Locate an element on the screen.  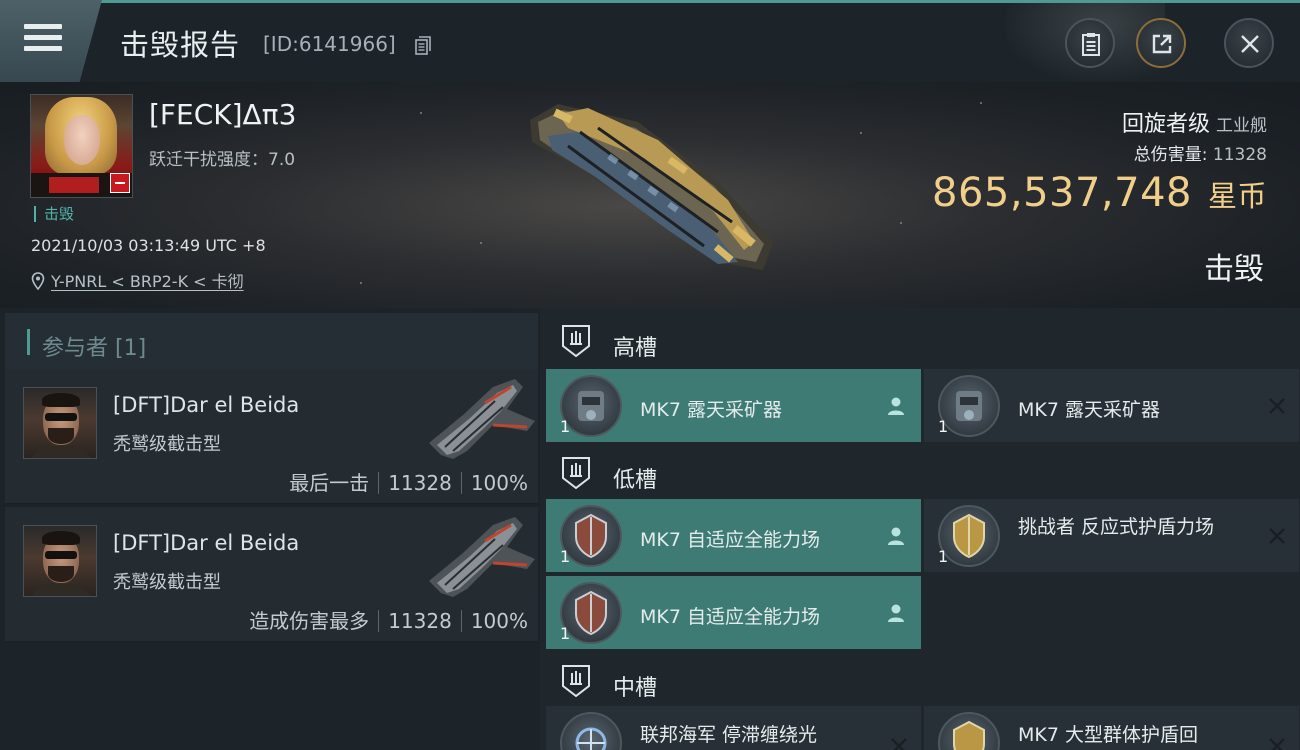
high-slot-label: 高槽 is located at coordinates (635, 348).